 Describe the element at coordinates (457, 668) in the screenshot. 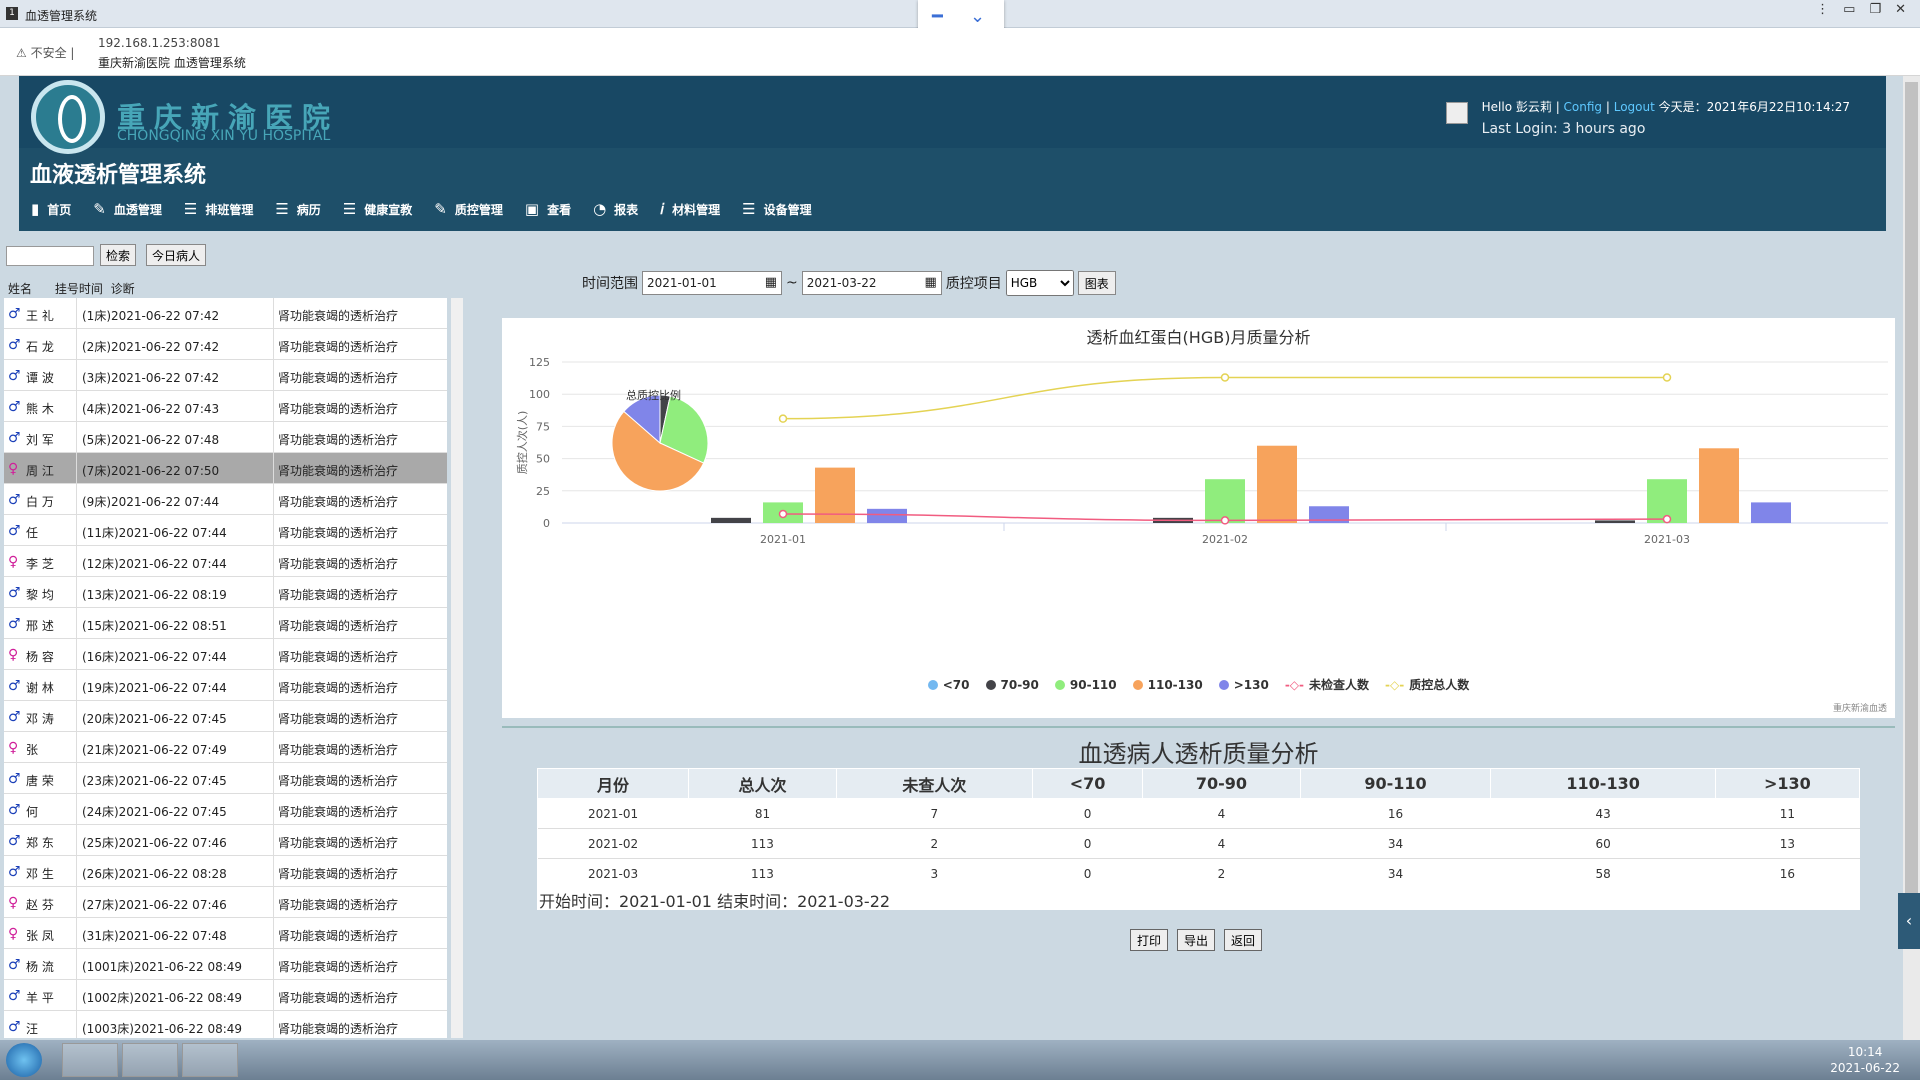

I see `patient-list-scrollbar` at that location.